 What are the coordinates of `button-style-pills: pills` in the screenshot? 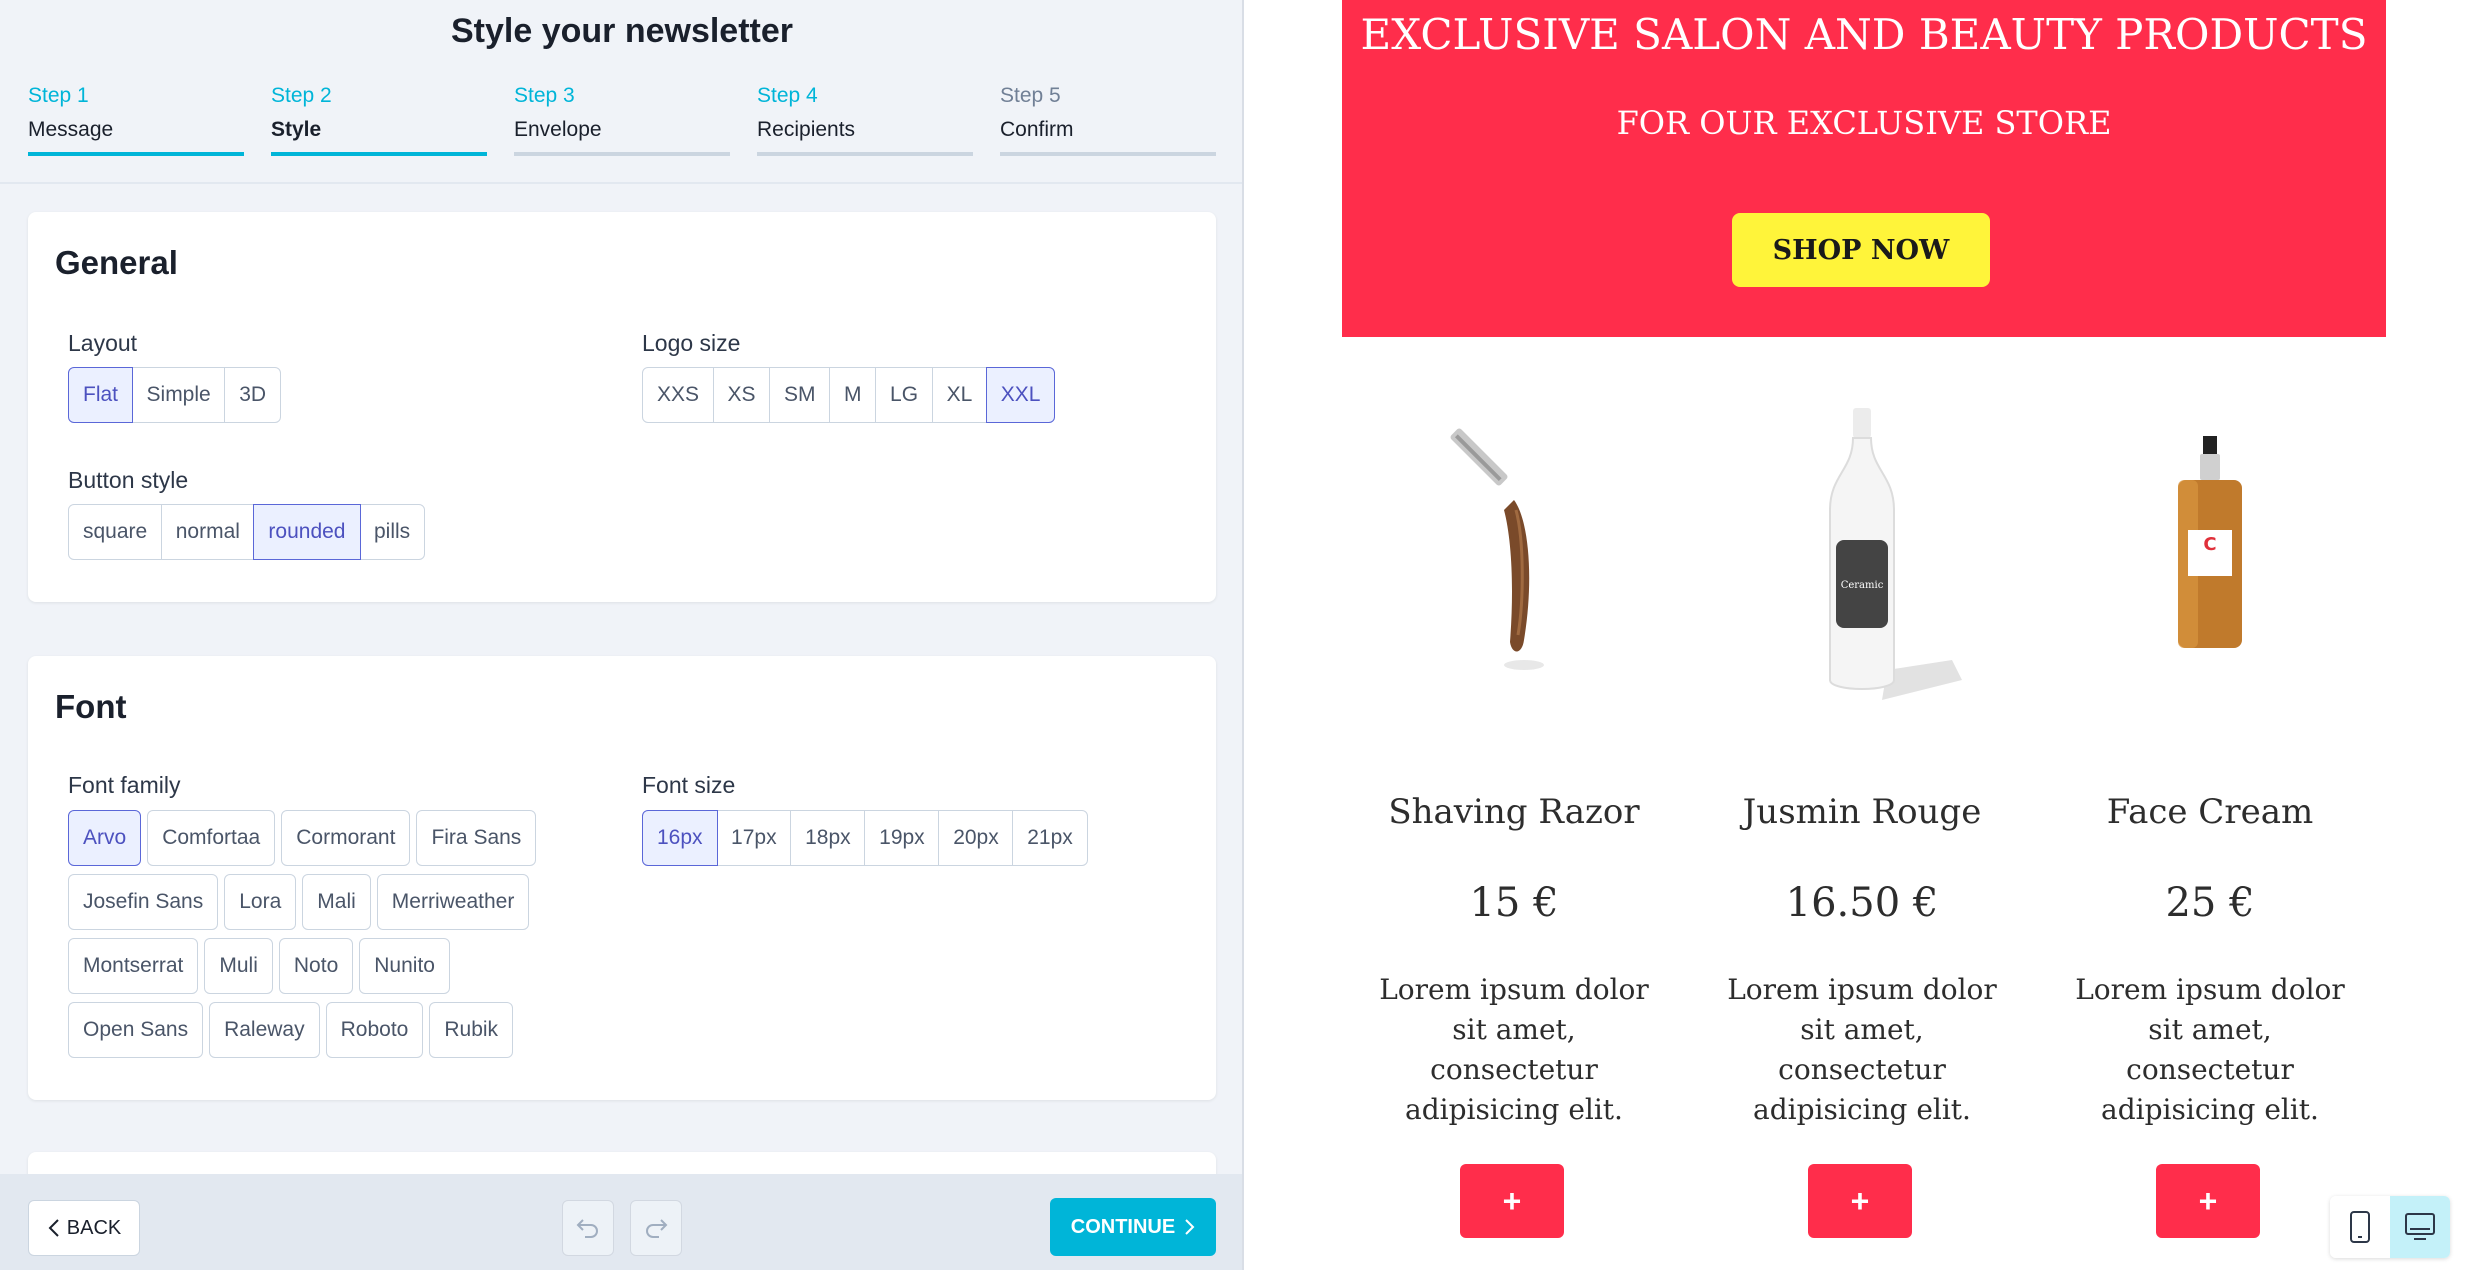 It's located at (392, 532).